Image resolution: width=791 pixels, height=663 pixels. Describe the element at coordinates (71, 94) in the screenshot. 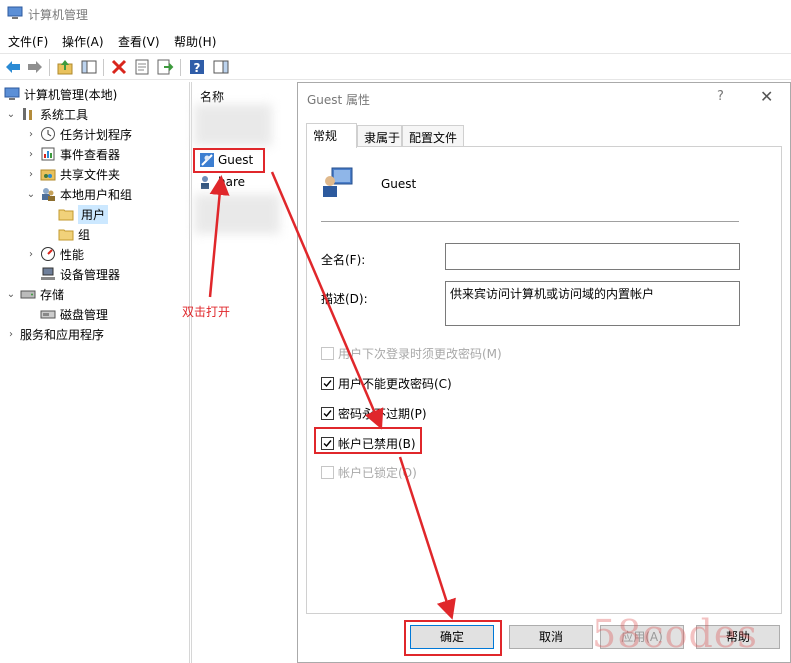

I see `tree-root-label: 计算机管理(本地)` at that location.